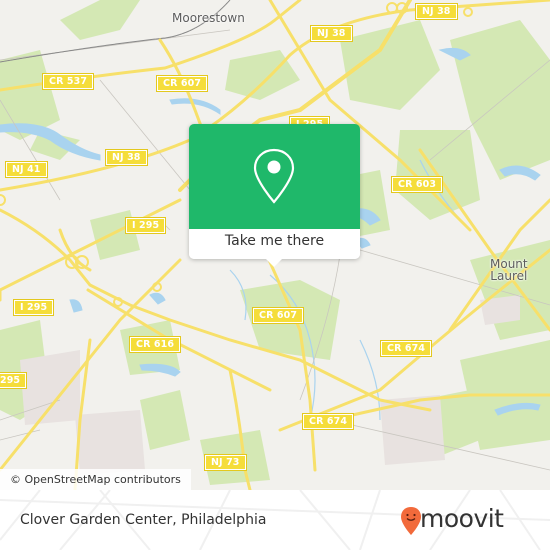  Describe the element at coordinates (95, 479) in the screenshot. I see `map-attribution: © OpenStreetMap contributors` at that location.